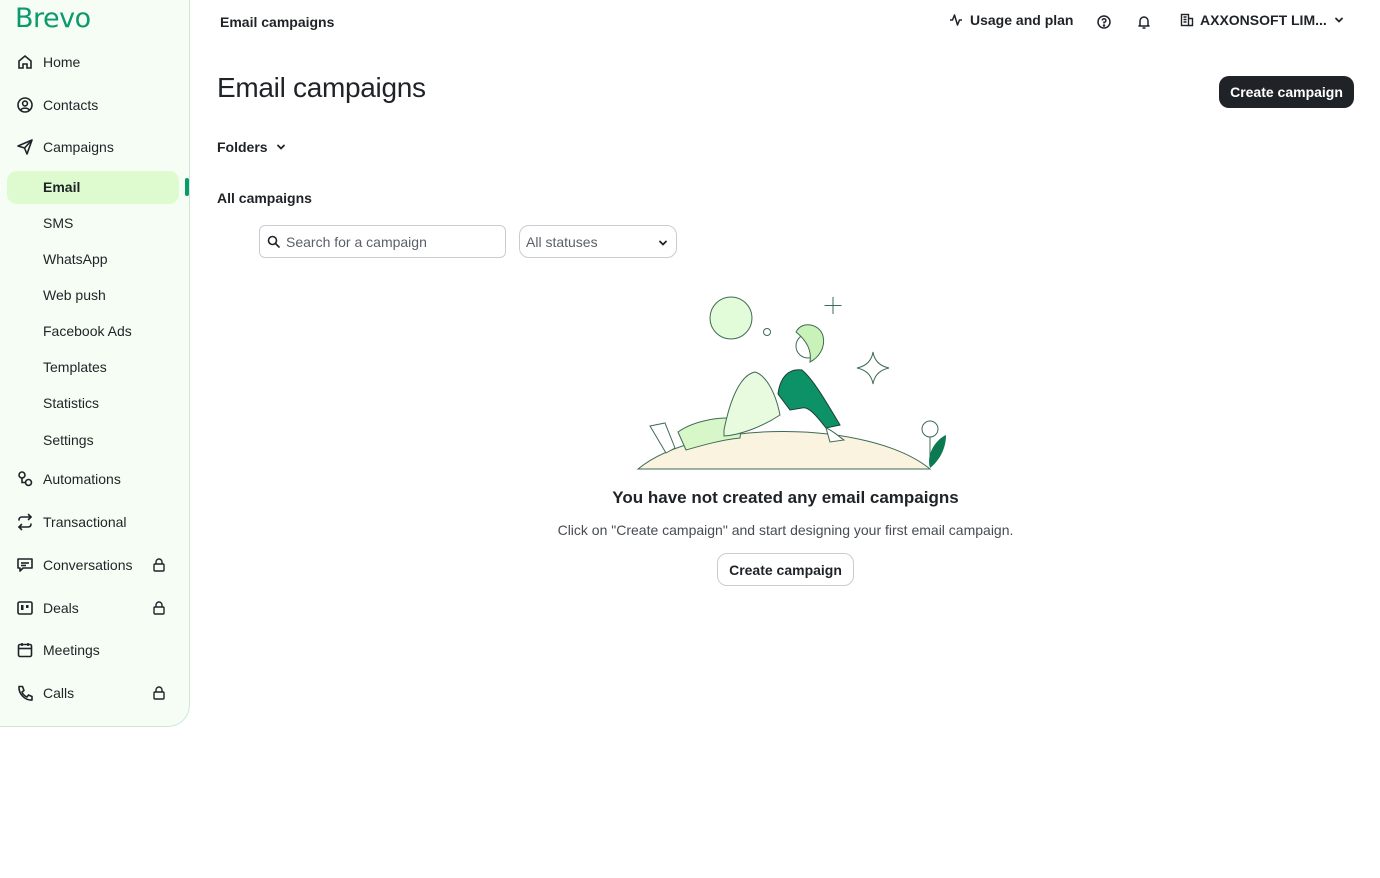 The height and width of the screenshot is (878, 1380). Describe the element at coordinates (71, 650) in the screenshot. I see `sidebar-item-label: Meetings` at that location.